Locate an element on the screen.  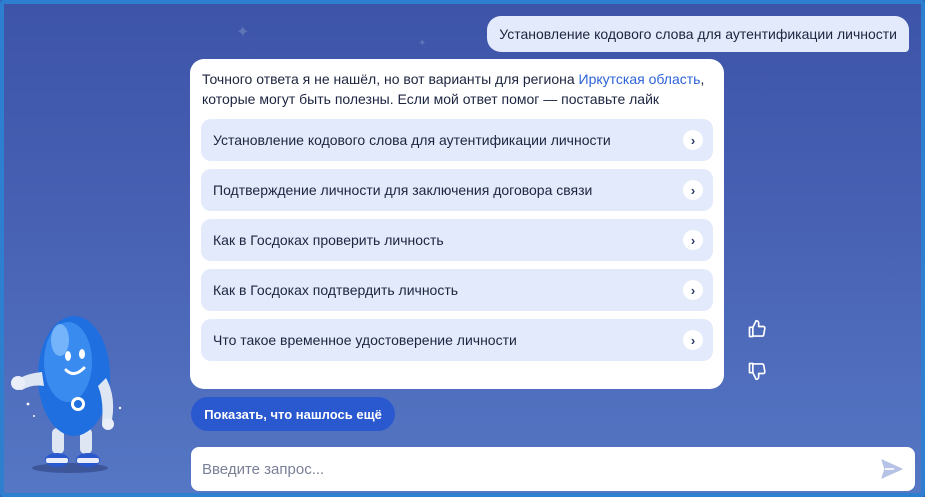
dislike-button is located at coordinates (757, 371).